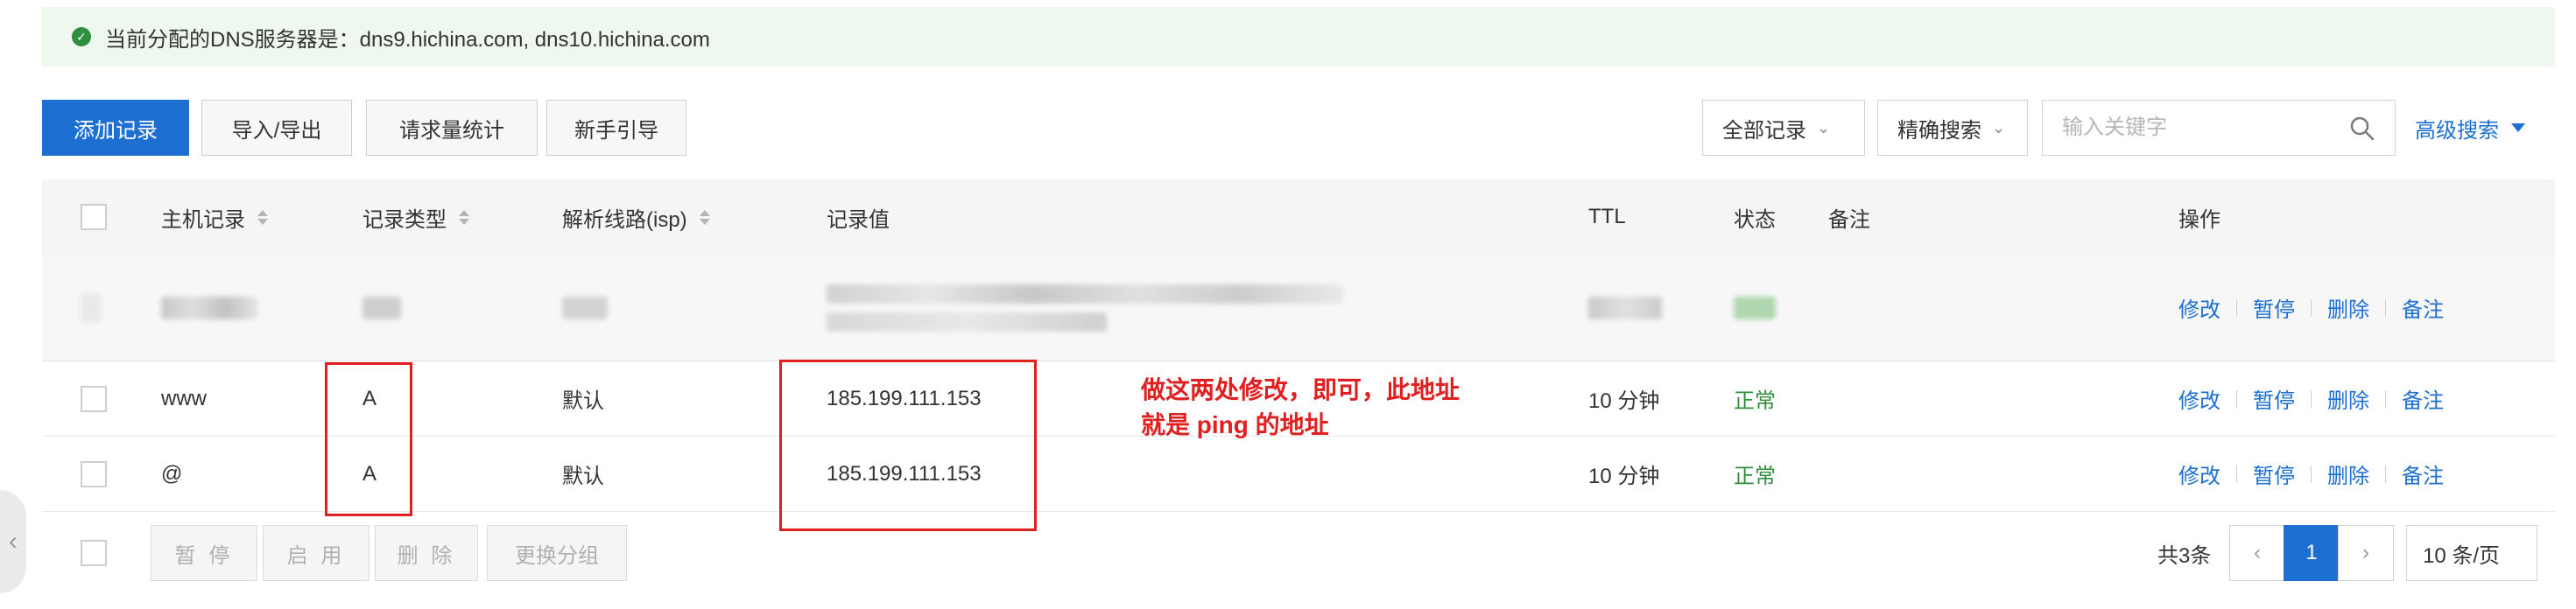 This screenshot has height=609, width=2576. Describe the element at coordinates (2184, 555) in the screenshot. I see `total-count: 共3条` at that location.